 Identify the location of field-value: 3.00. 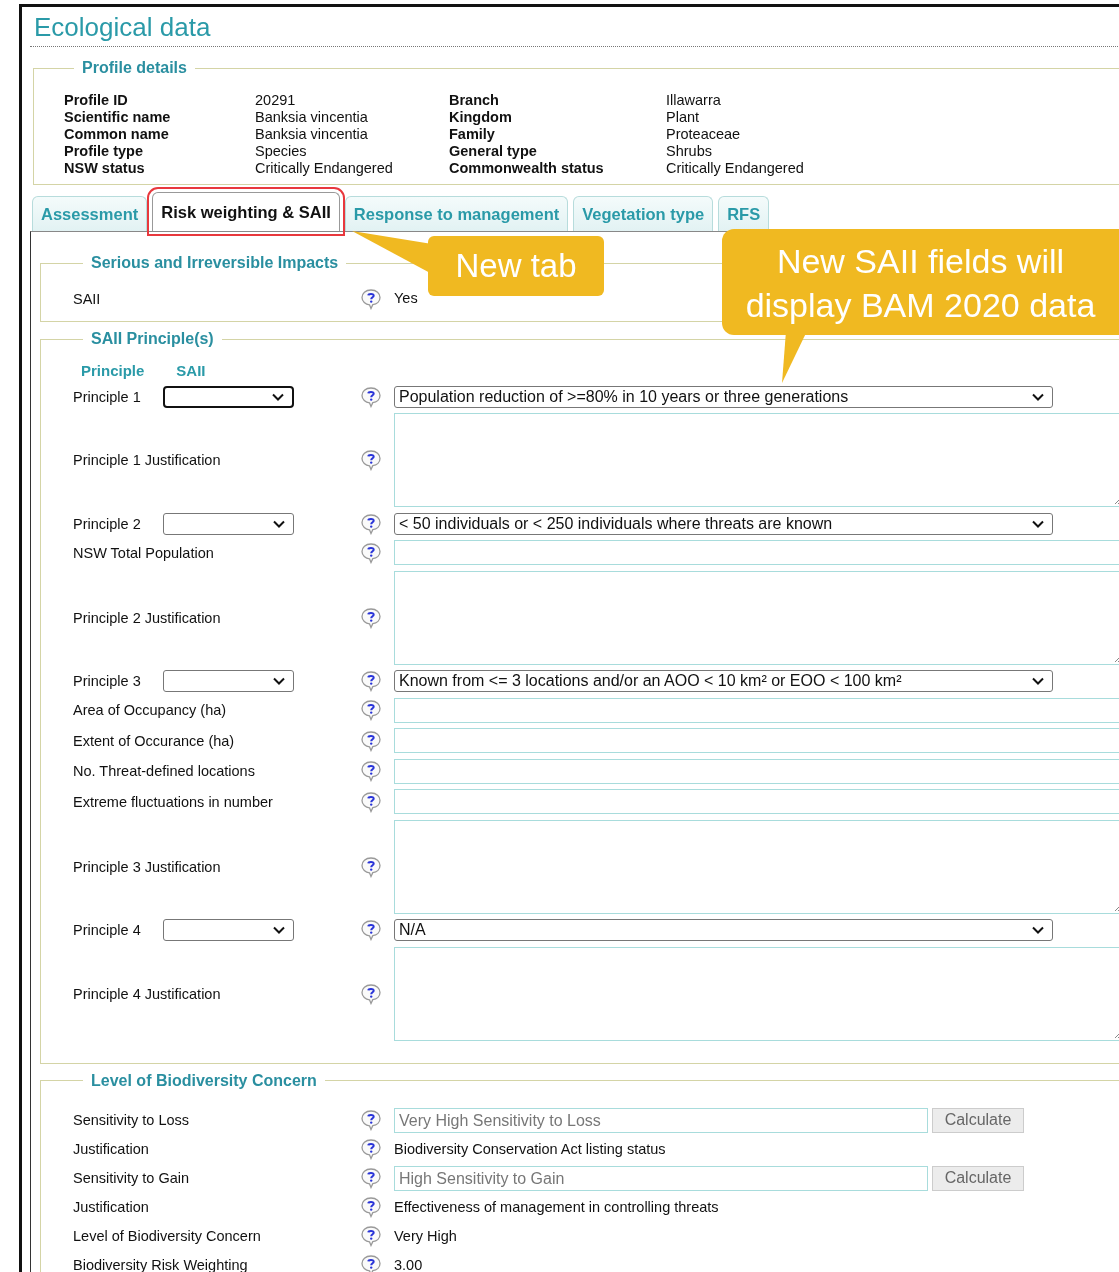
(408, 1263).